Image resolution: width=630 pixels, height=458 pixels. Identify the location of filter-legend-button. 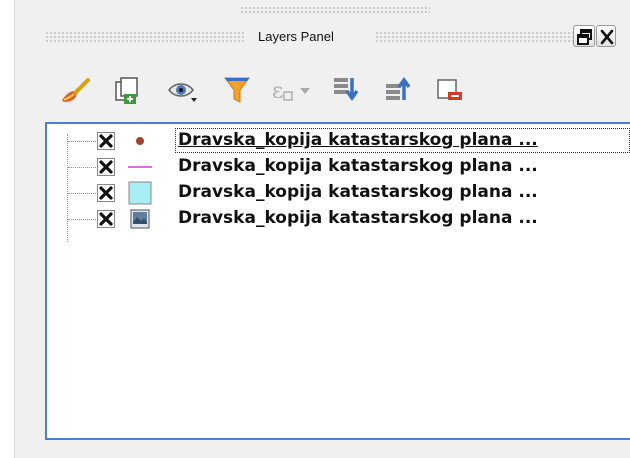
(238, 90).